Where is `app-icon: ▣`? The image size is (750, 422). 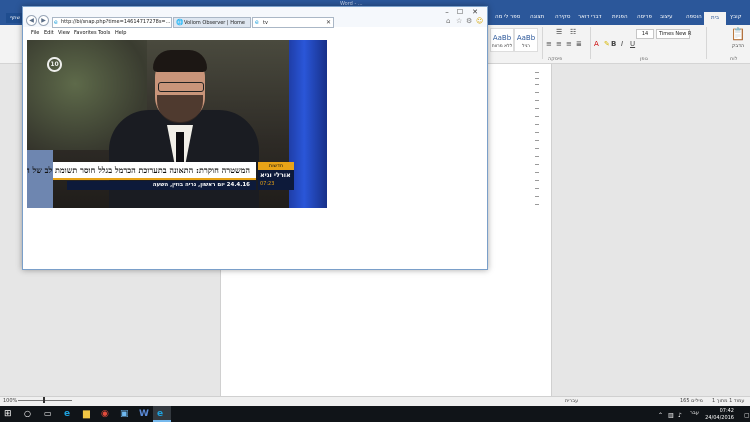
app-icon: ▣ is located at coordinates (124, 414).